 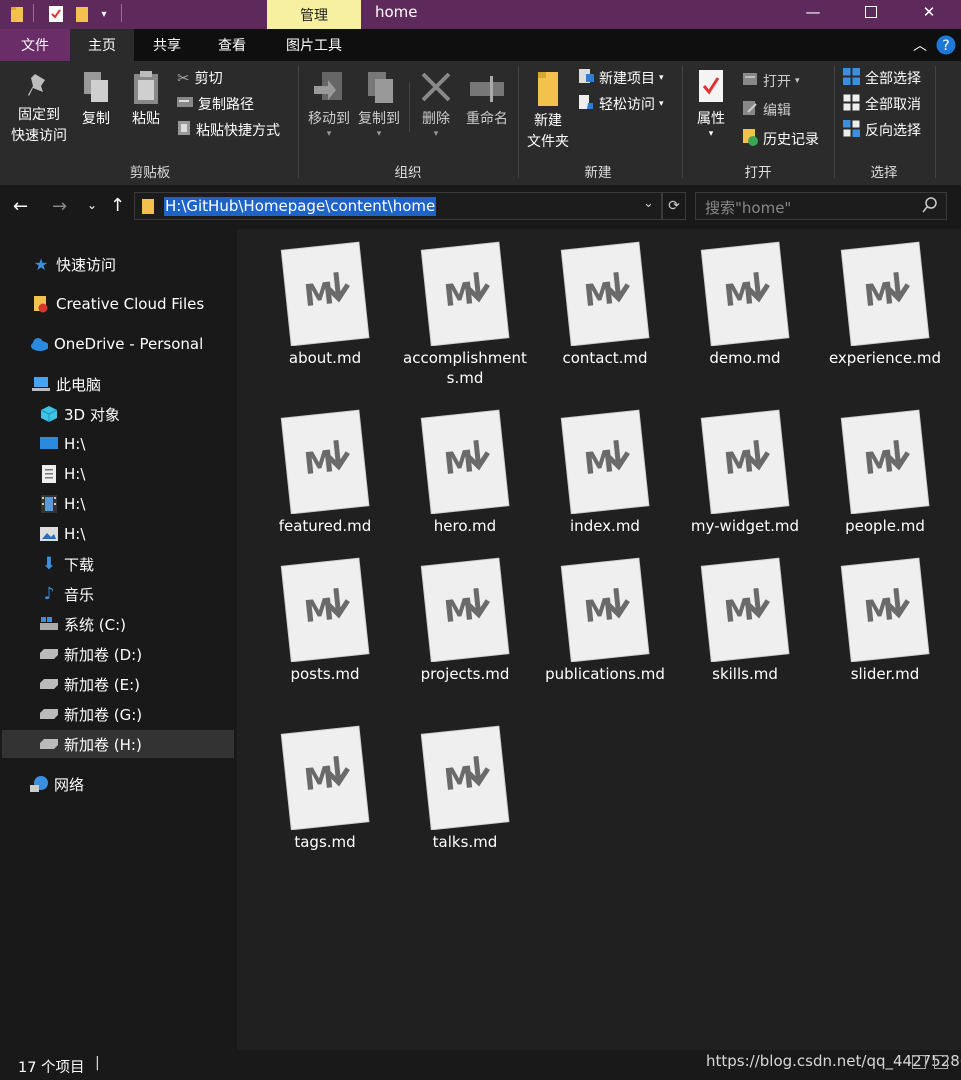 What do you see at coordinates (91, 654) in the screenshot?
I see `sidebar-item-drive-d: 新加卷 (D:)` at bounding box center [91, 654].